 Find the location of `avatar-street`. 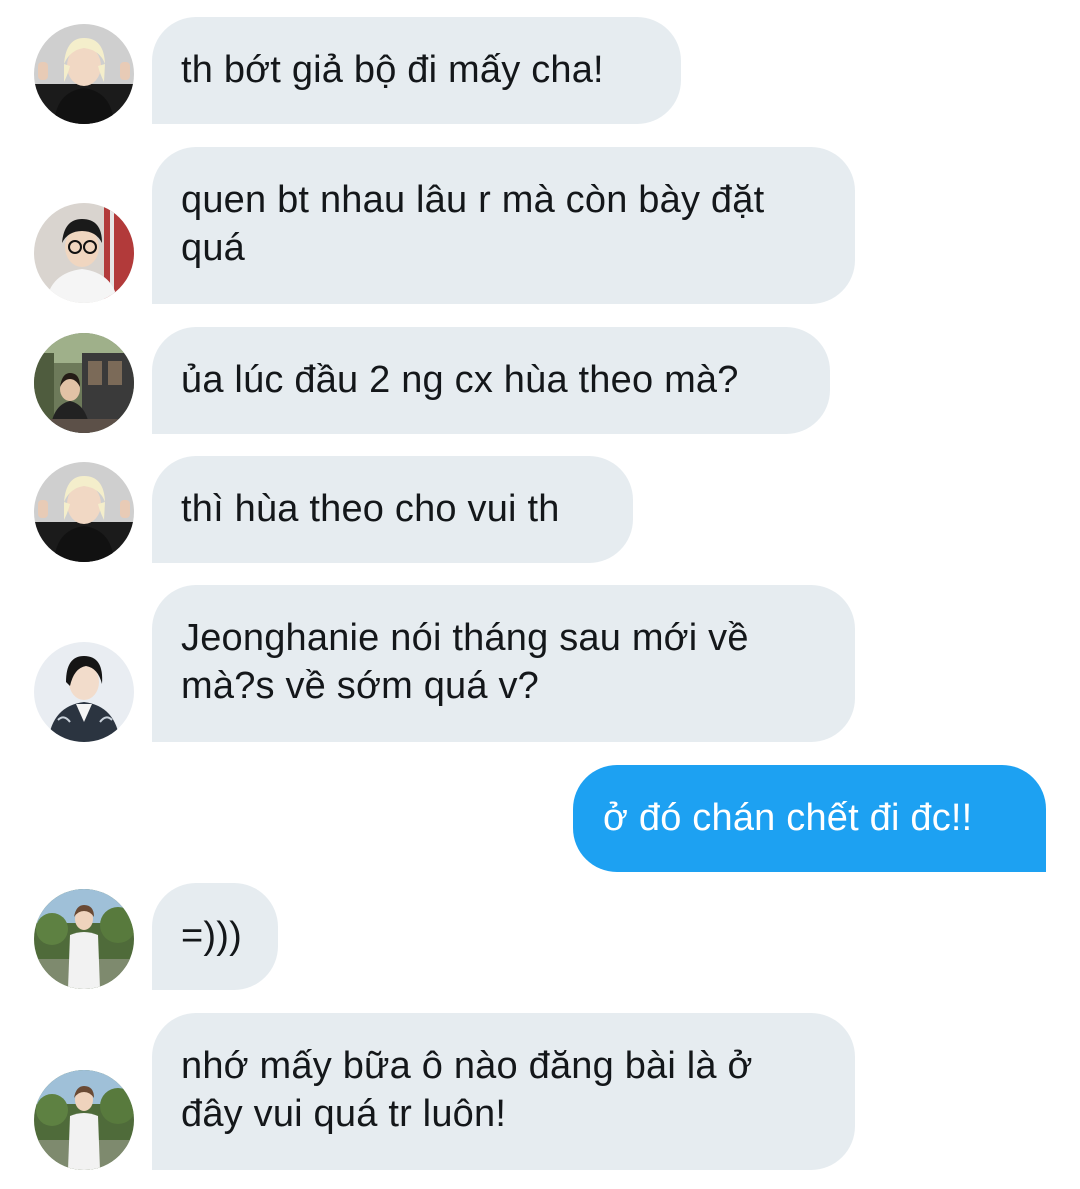

avatar-street is located at coordinates (84, 383).